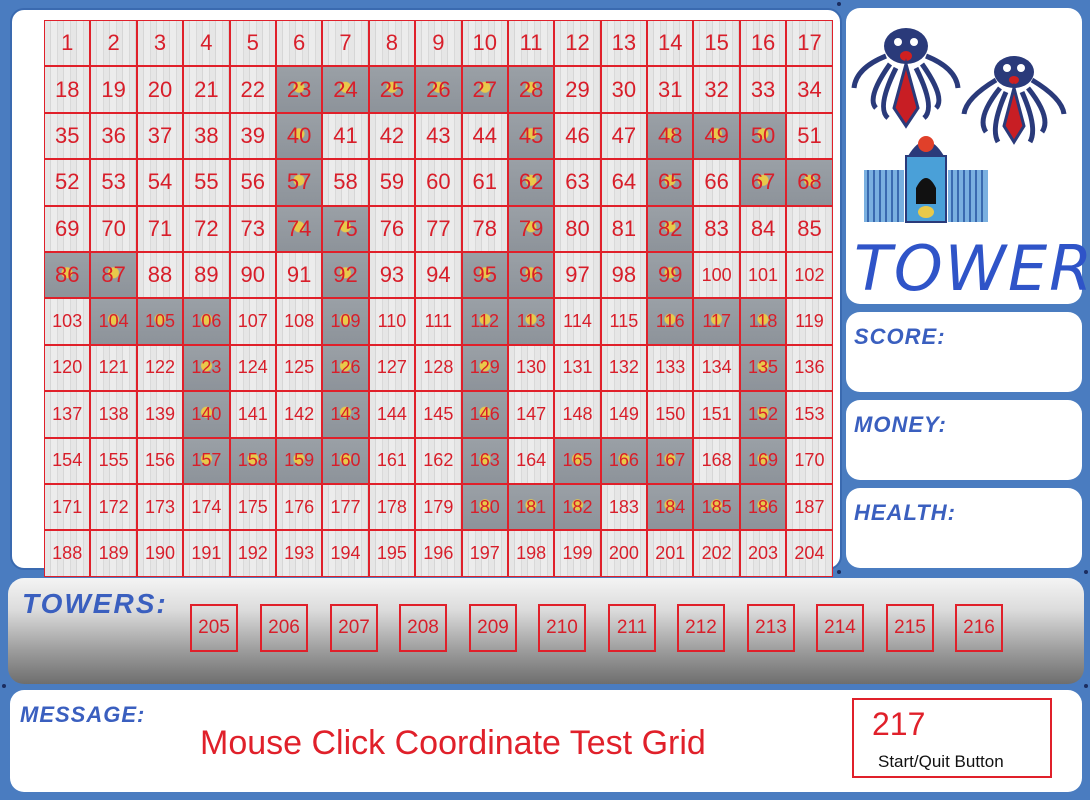  Describe the element at coordinates (438, 507) in the screenshot. I see `grid-cell-179: 179` at that location.